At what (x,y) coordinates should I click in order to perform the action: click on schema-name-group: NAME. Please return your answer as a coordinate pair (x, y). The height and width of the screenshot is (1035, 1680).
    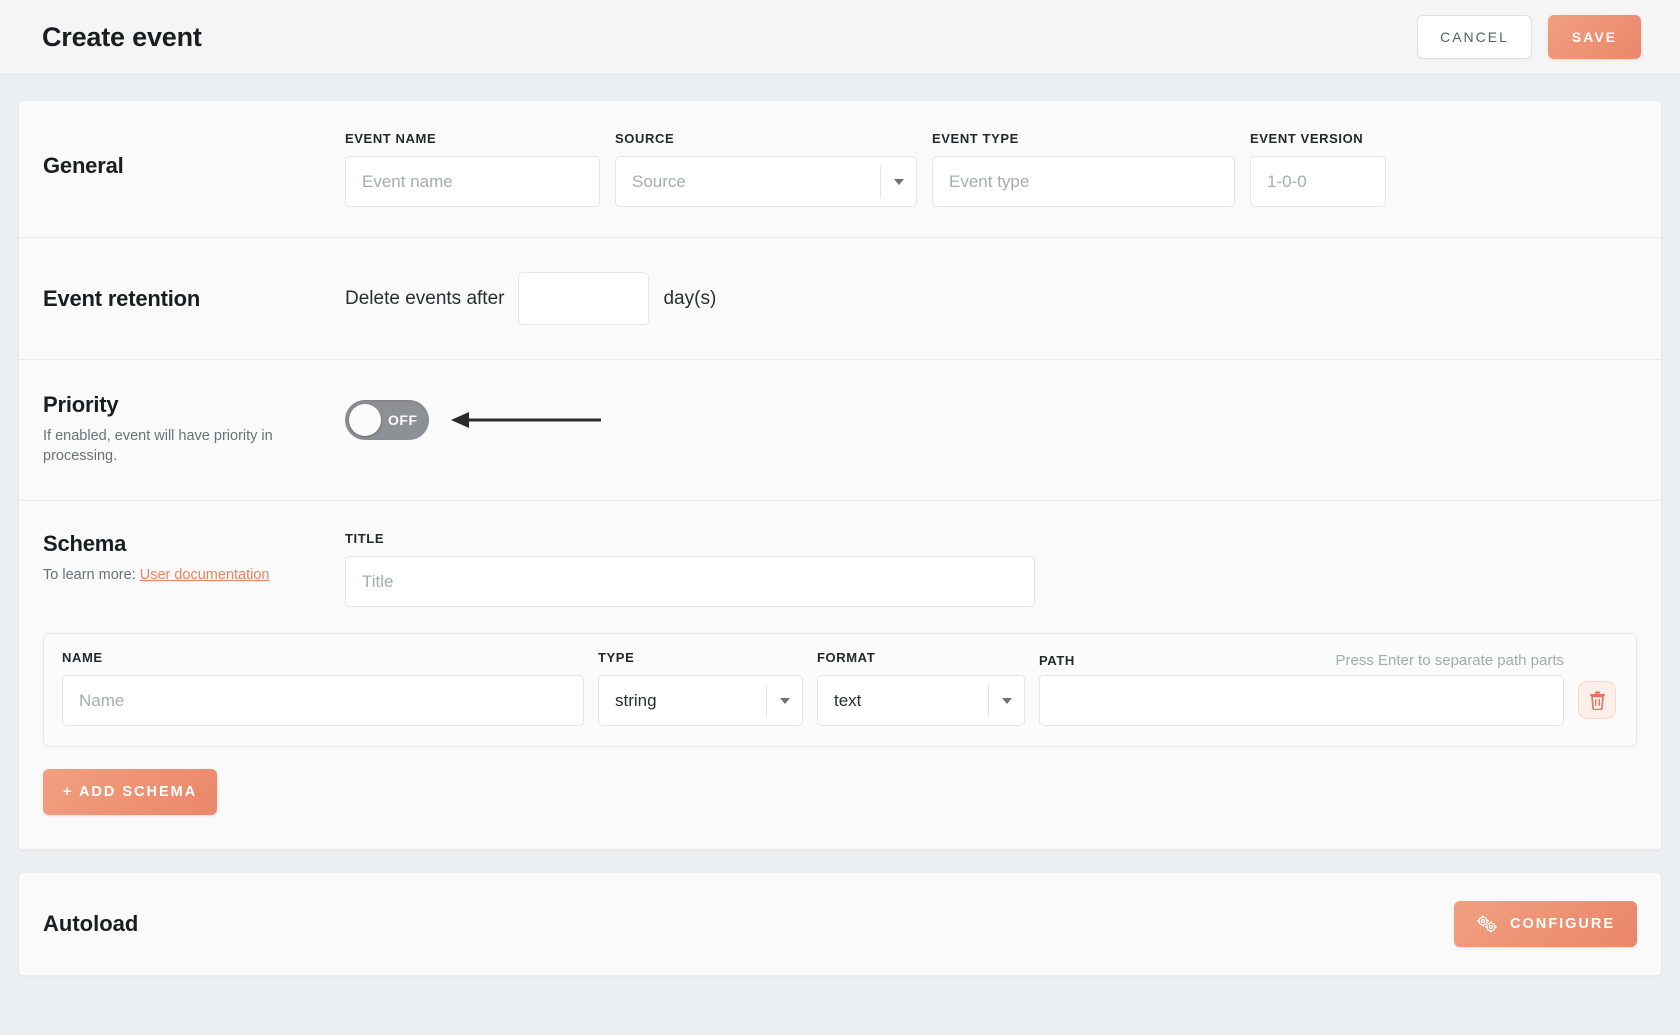
    Looking at the image, I should click on (323, 688).